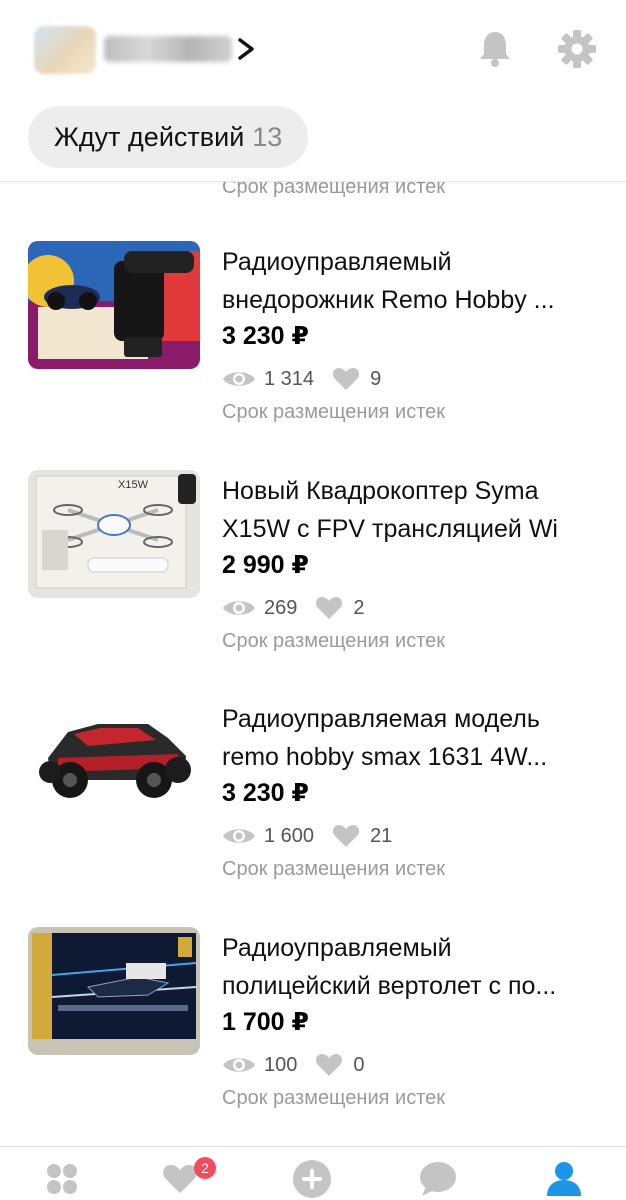 The image size is (626, 1200). What do you see at coordinates (265, 565) in the screenshot?
I see `item-price: 2 990 ₽` at bounding box center [265, 565].